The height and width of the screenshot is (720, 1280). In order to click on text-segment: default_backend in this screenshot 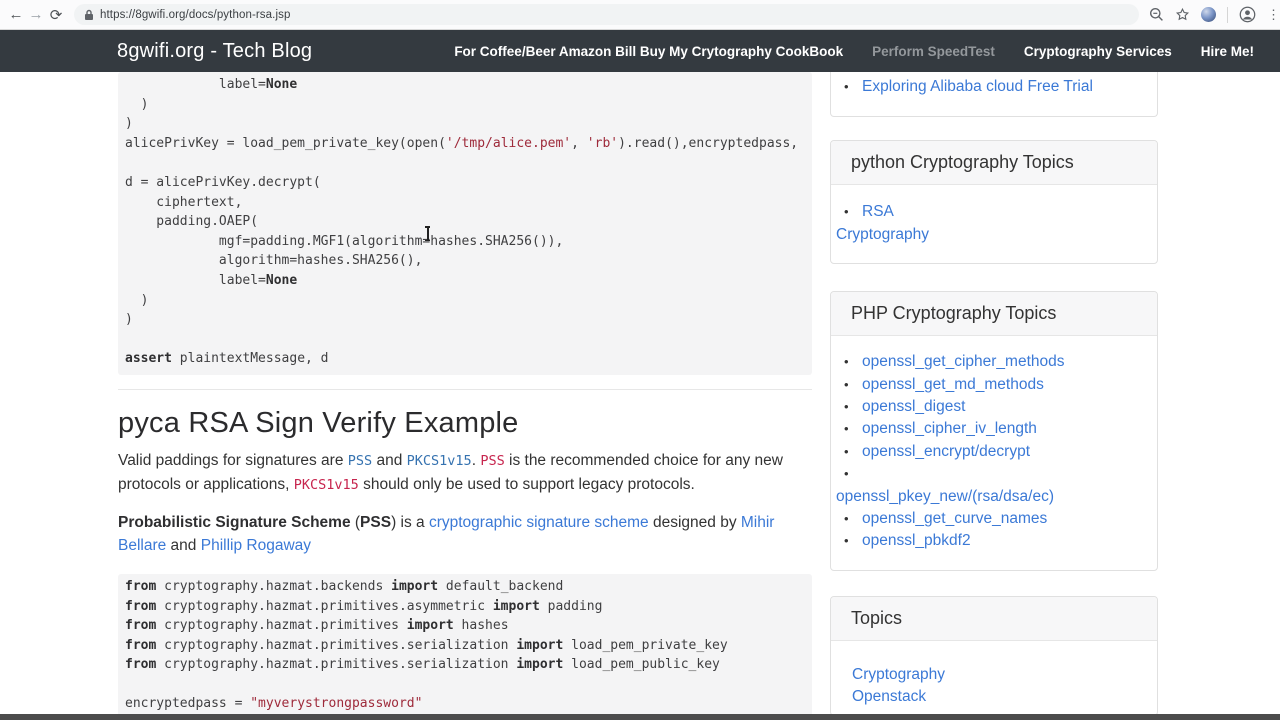, I will do `click(501, 586)`.